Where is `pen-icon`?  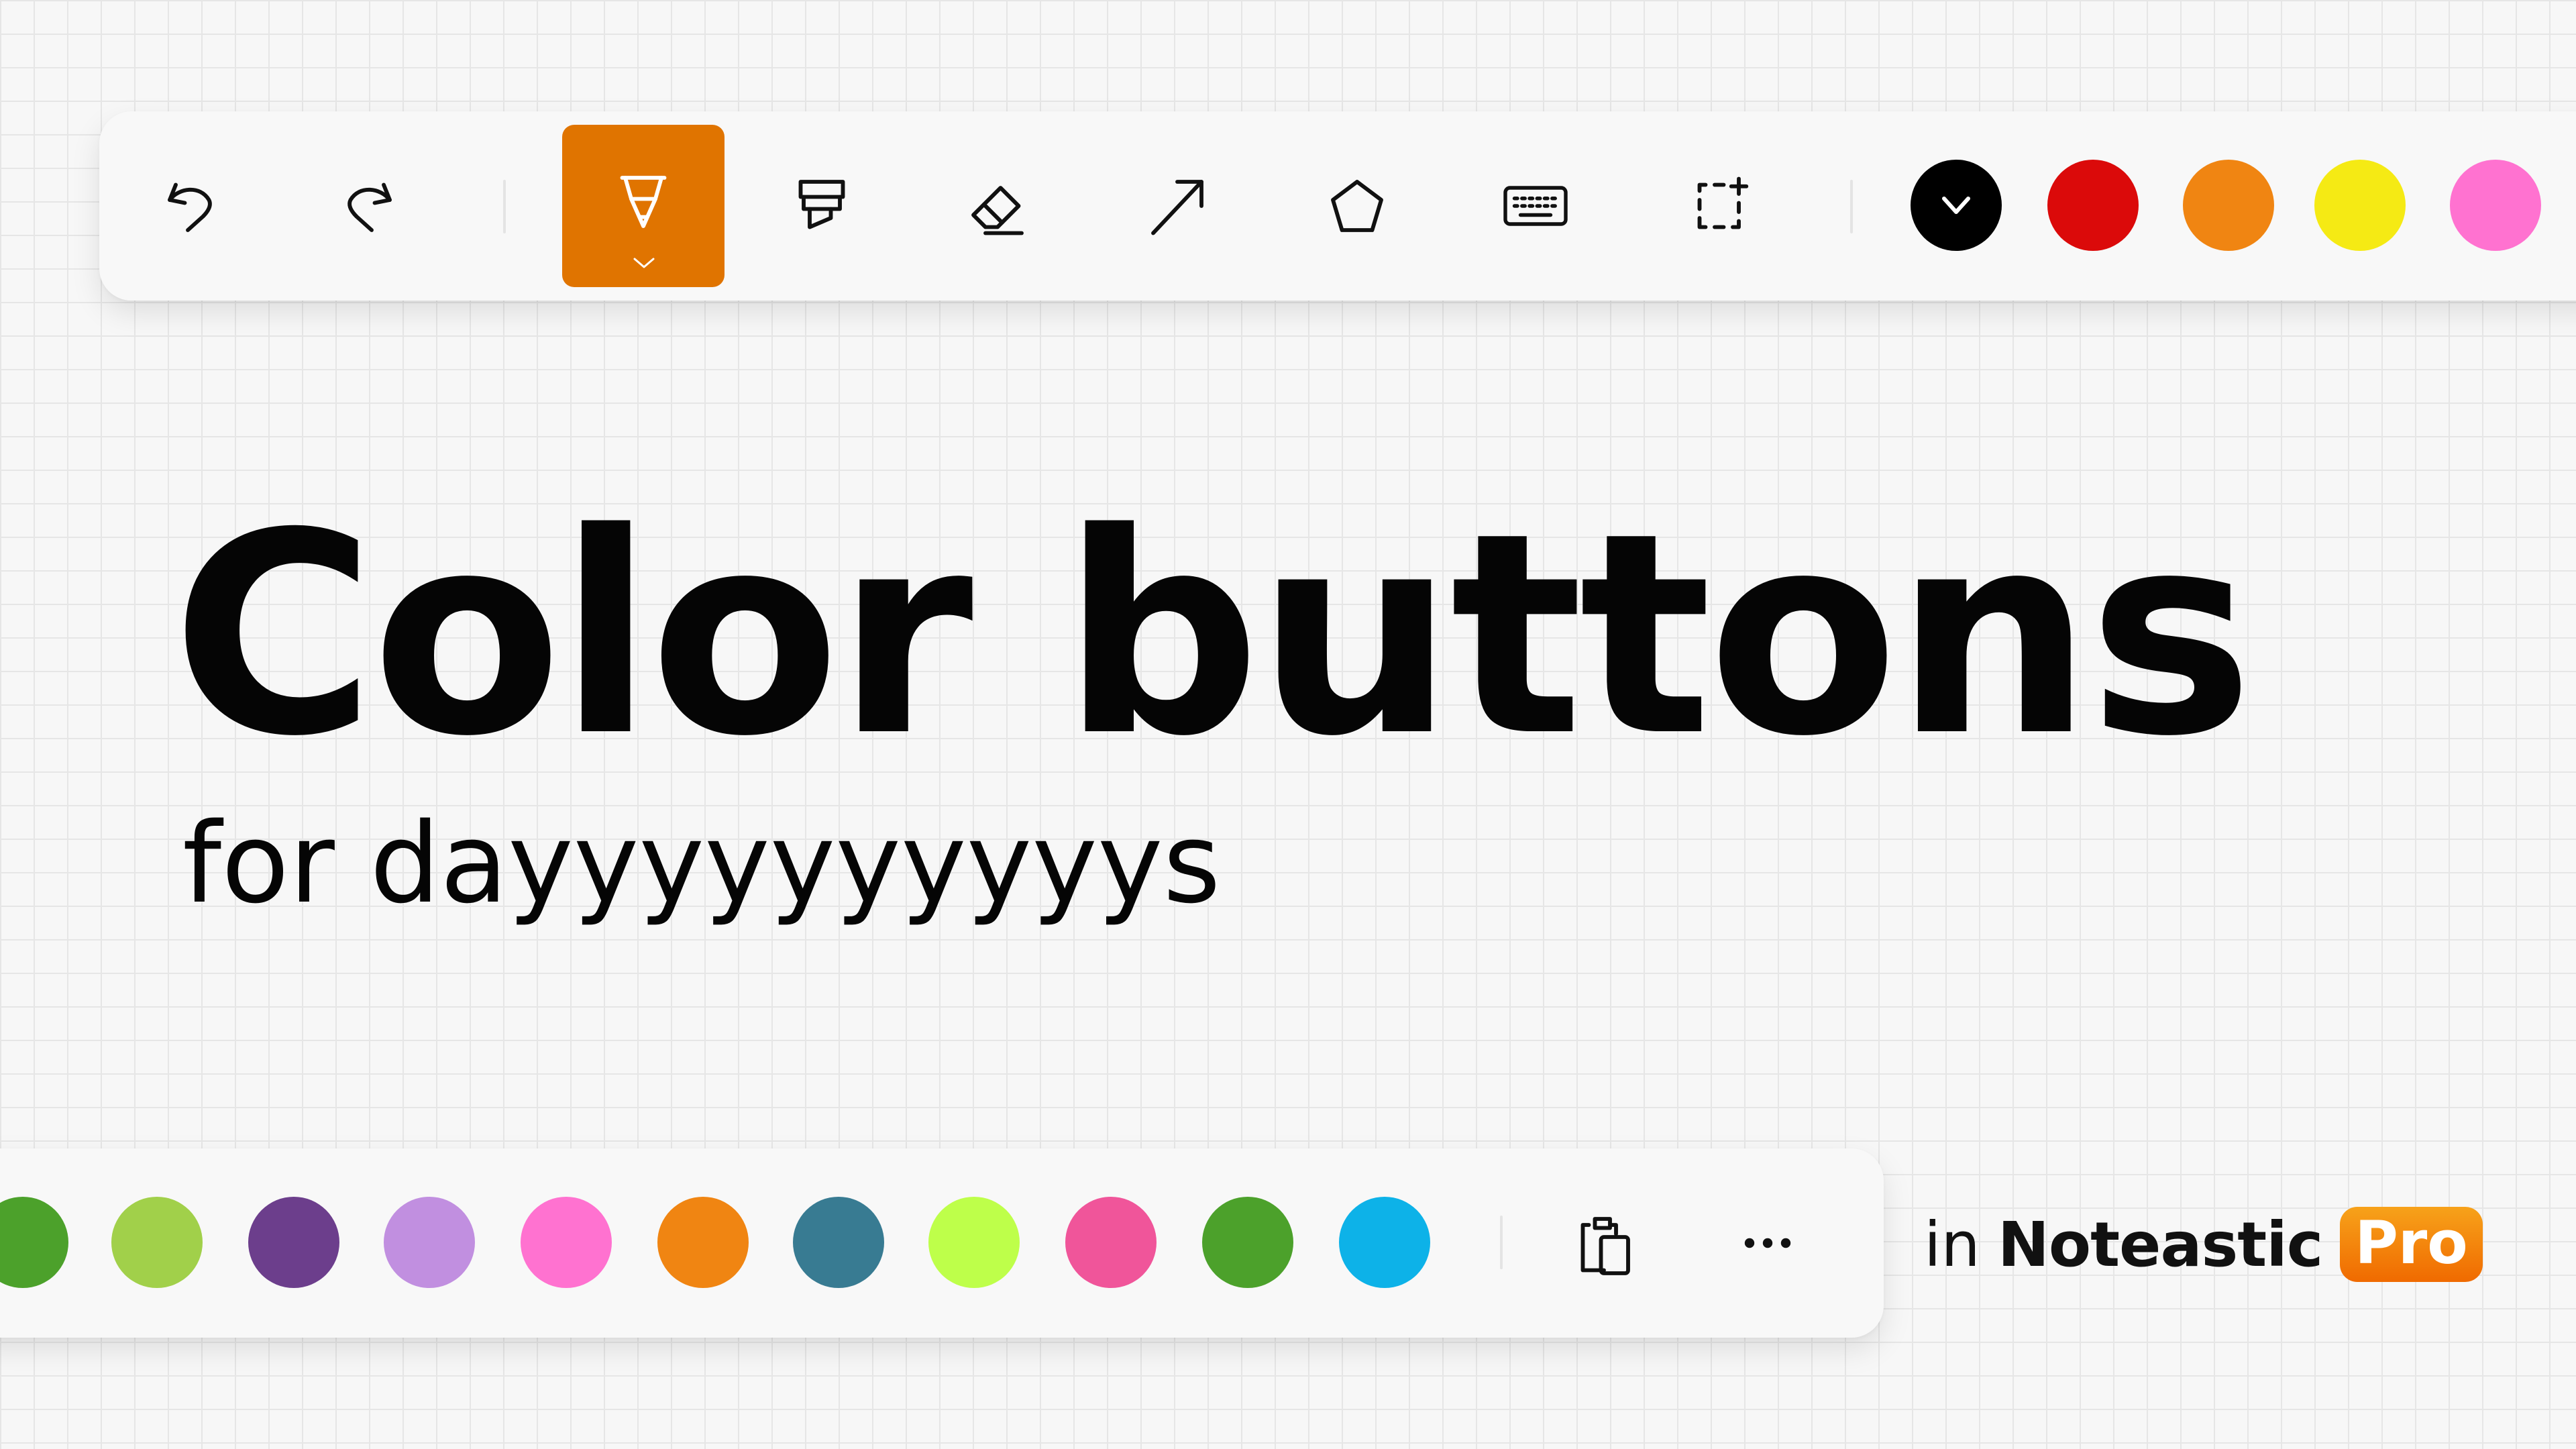 pen-icon is located at coordinates (643, 202).